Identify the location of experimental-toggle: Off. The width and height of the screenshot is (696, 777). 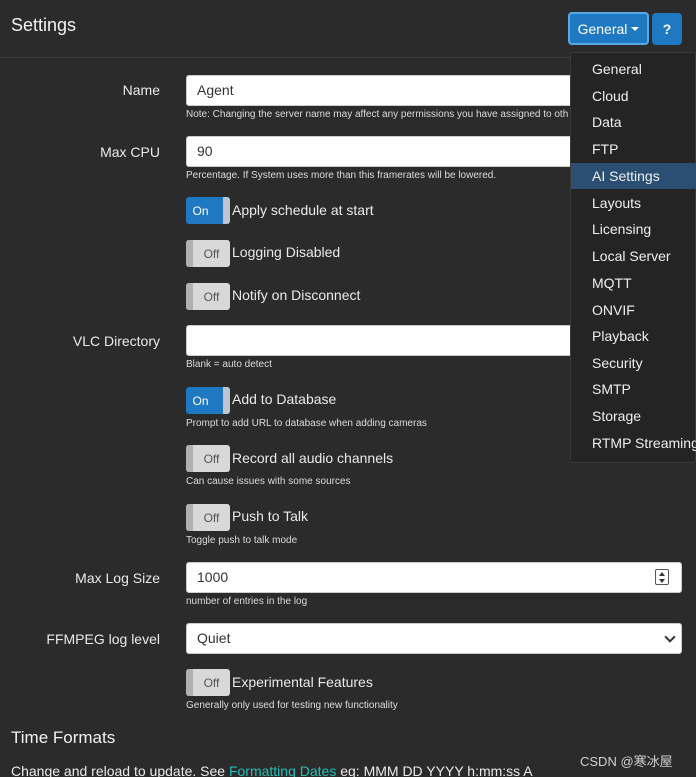
(208, 682).